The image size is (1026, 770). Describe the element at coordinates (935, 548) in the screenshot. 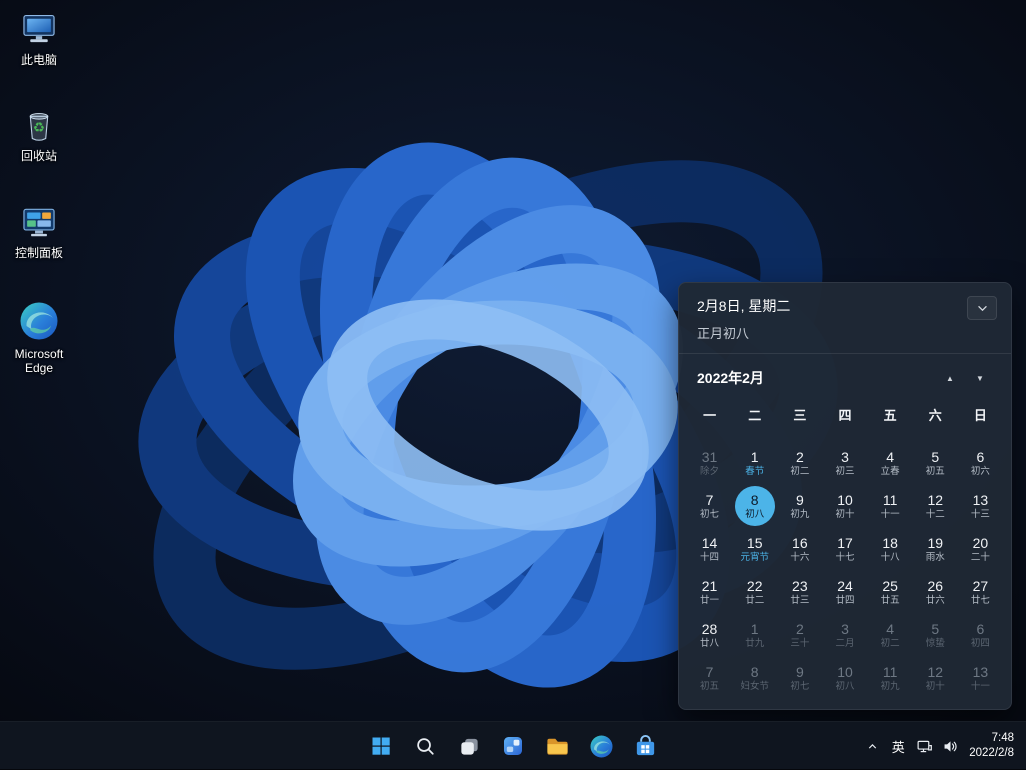

I see `calendar-day-cell: 19雨水` at that location.